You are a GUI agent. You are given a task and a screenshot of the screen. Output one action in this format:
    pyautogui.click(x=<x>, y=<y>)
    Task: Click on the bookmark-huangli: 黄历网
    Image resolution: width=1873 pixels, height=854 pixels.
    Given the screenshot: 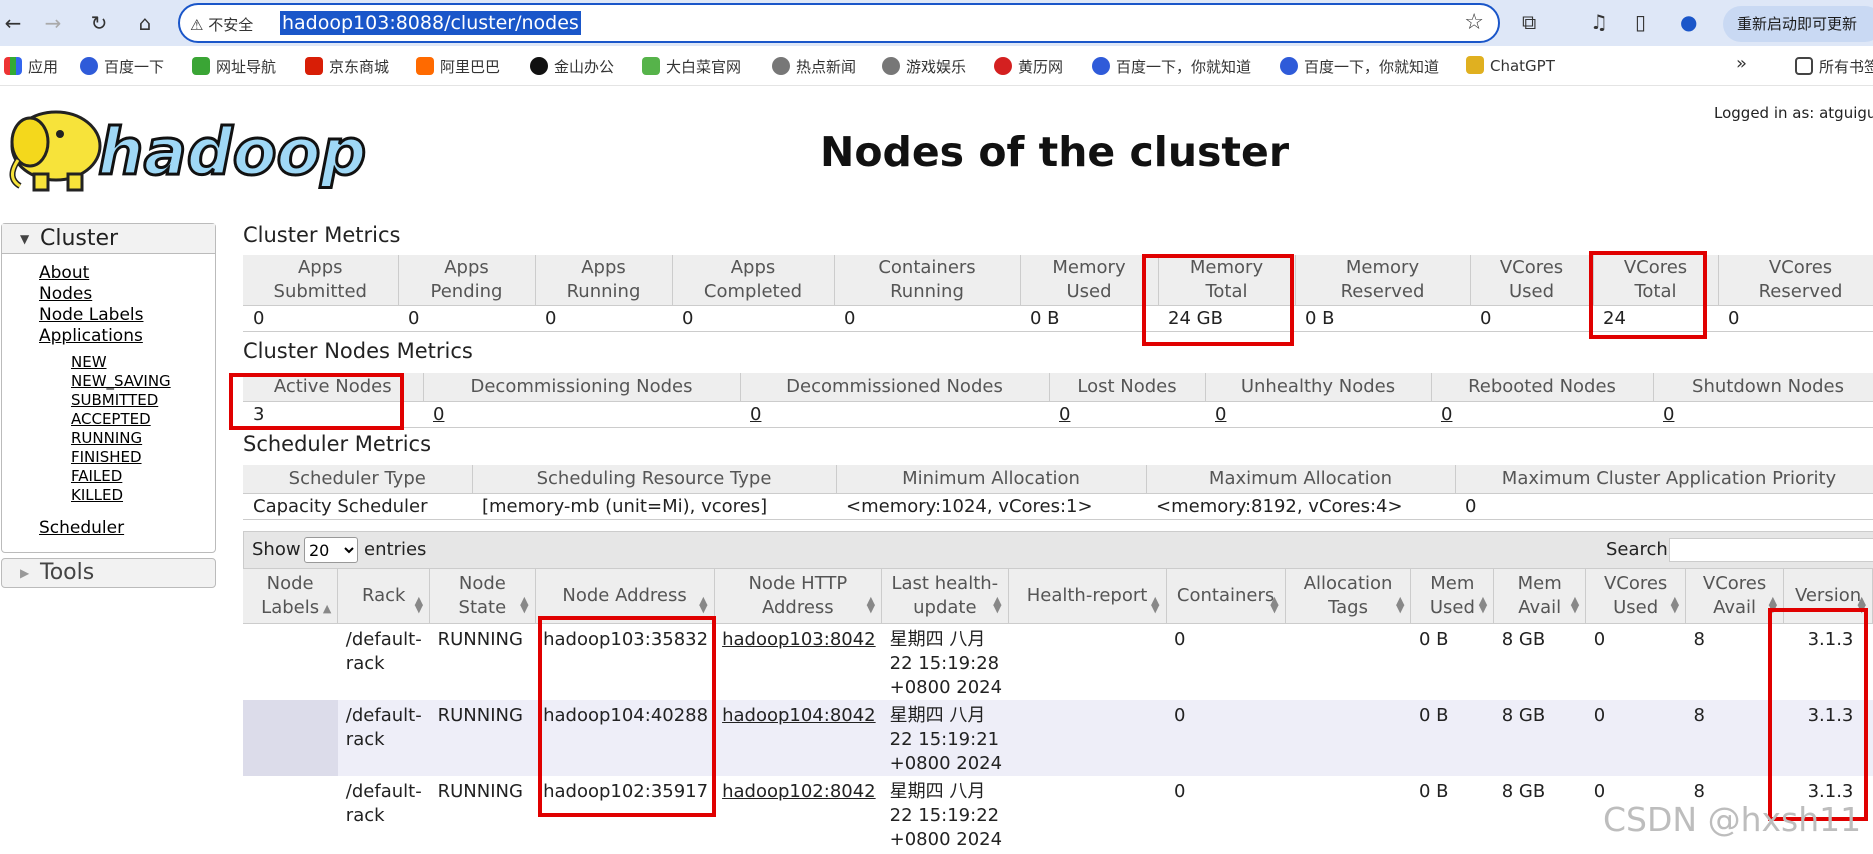 What is the action you would take?
    pyautogui.click(x=1028, y=66)
    